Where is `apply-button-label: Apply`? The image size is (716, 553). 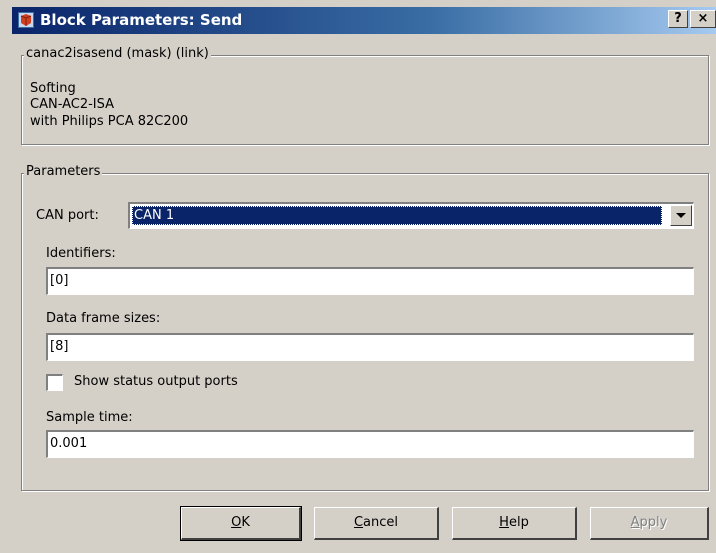
apply-button-label: Apply is located at coordinates (649, 522).